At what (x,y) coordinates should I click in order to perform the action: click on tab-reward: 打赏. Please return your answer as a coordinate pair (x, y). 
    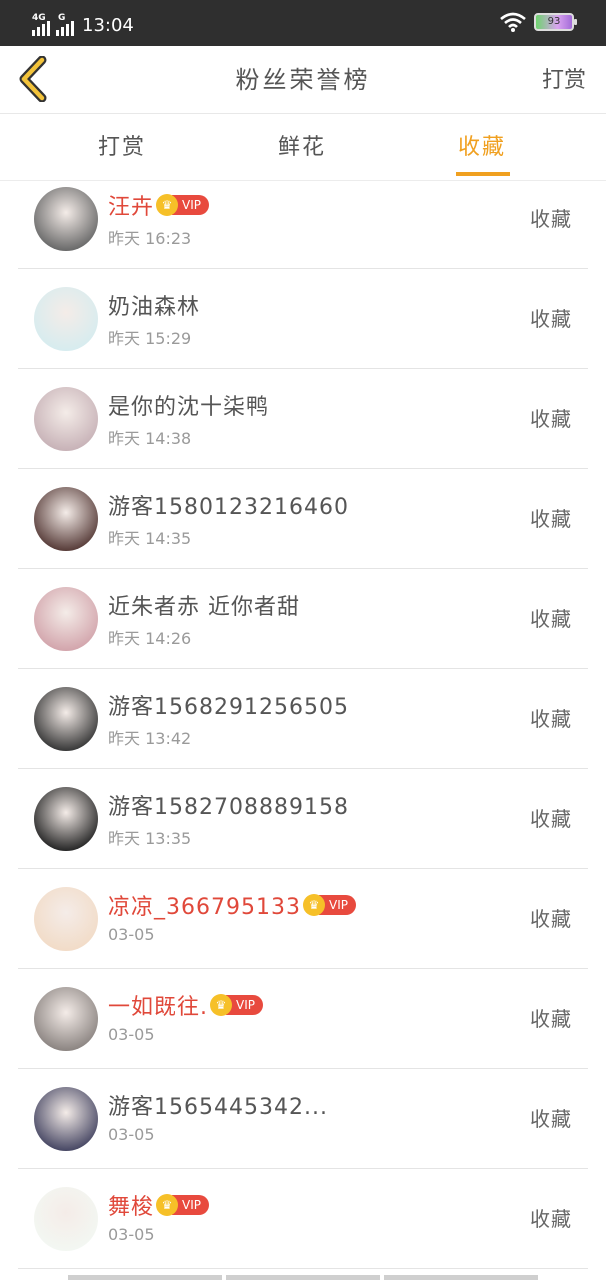
    Looking at the image, I should click on (122, 145).